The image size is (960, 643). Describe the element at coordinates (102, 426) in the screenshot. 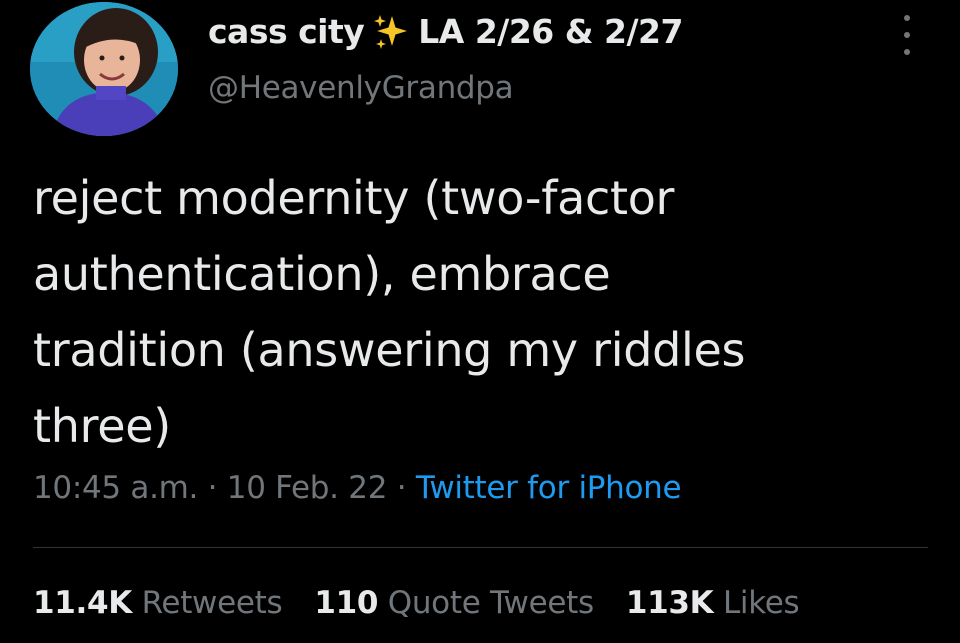

I see `tweet-text-line: three)` at that location.